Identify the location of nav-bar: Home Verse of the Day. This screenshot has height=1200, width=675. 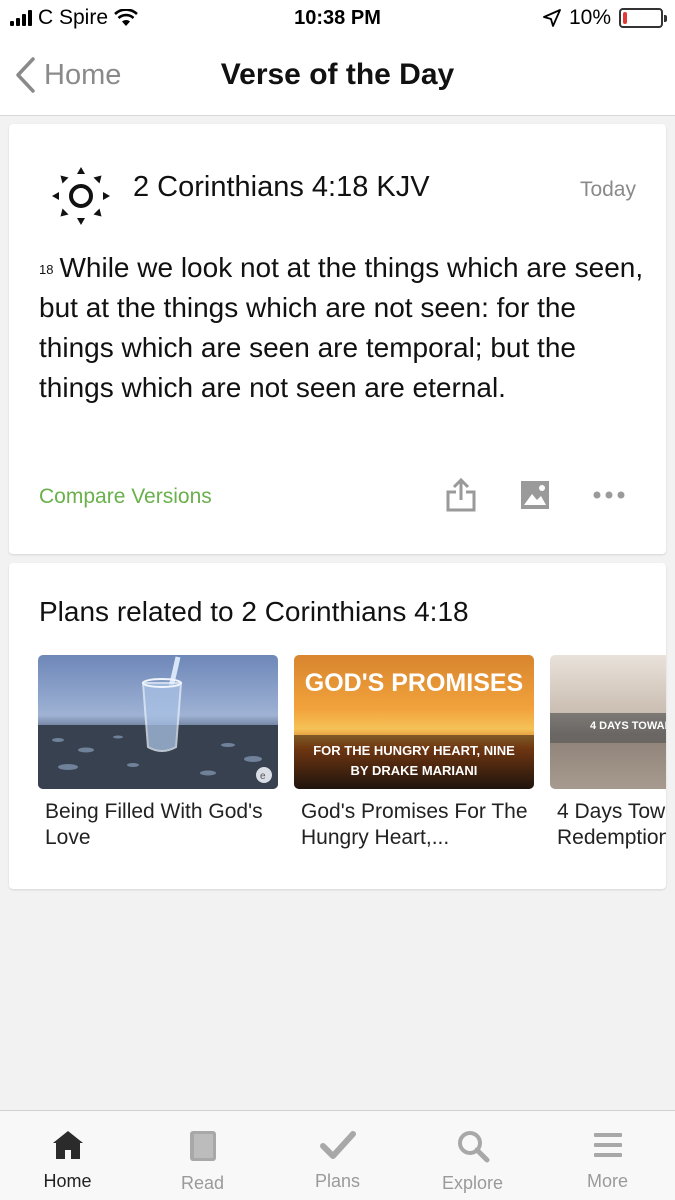
(337, 77).